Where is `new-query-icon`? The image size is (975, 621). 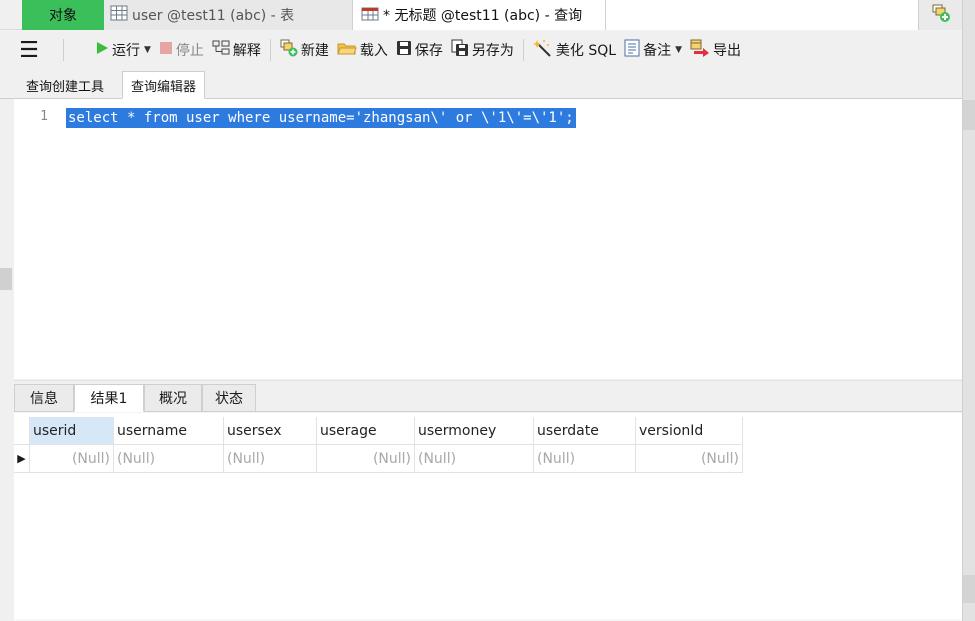 new-query-icon is located at coordinates (289, 50).